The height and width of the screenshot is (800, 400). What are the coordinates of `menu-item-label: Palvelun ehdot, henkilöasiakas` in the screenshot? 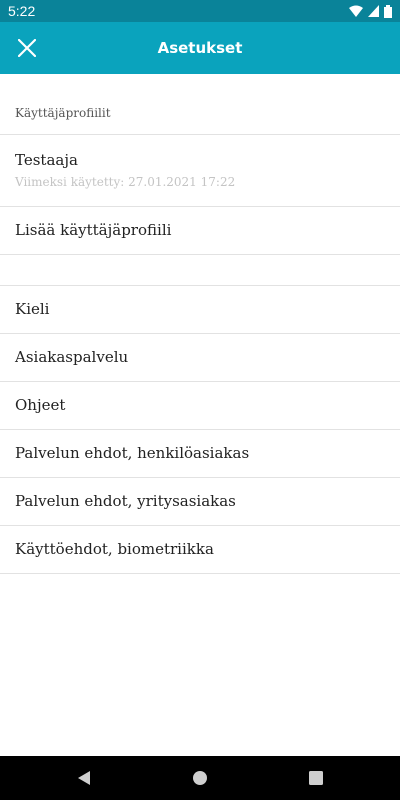 It's located at (132, 453).